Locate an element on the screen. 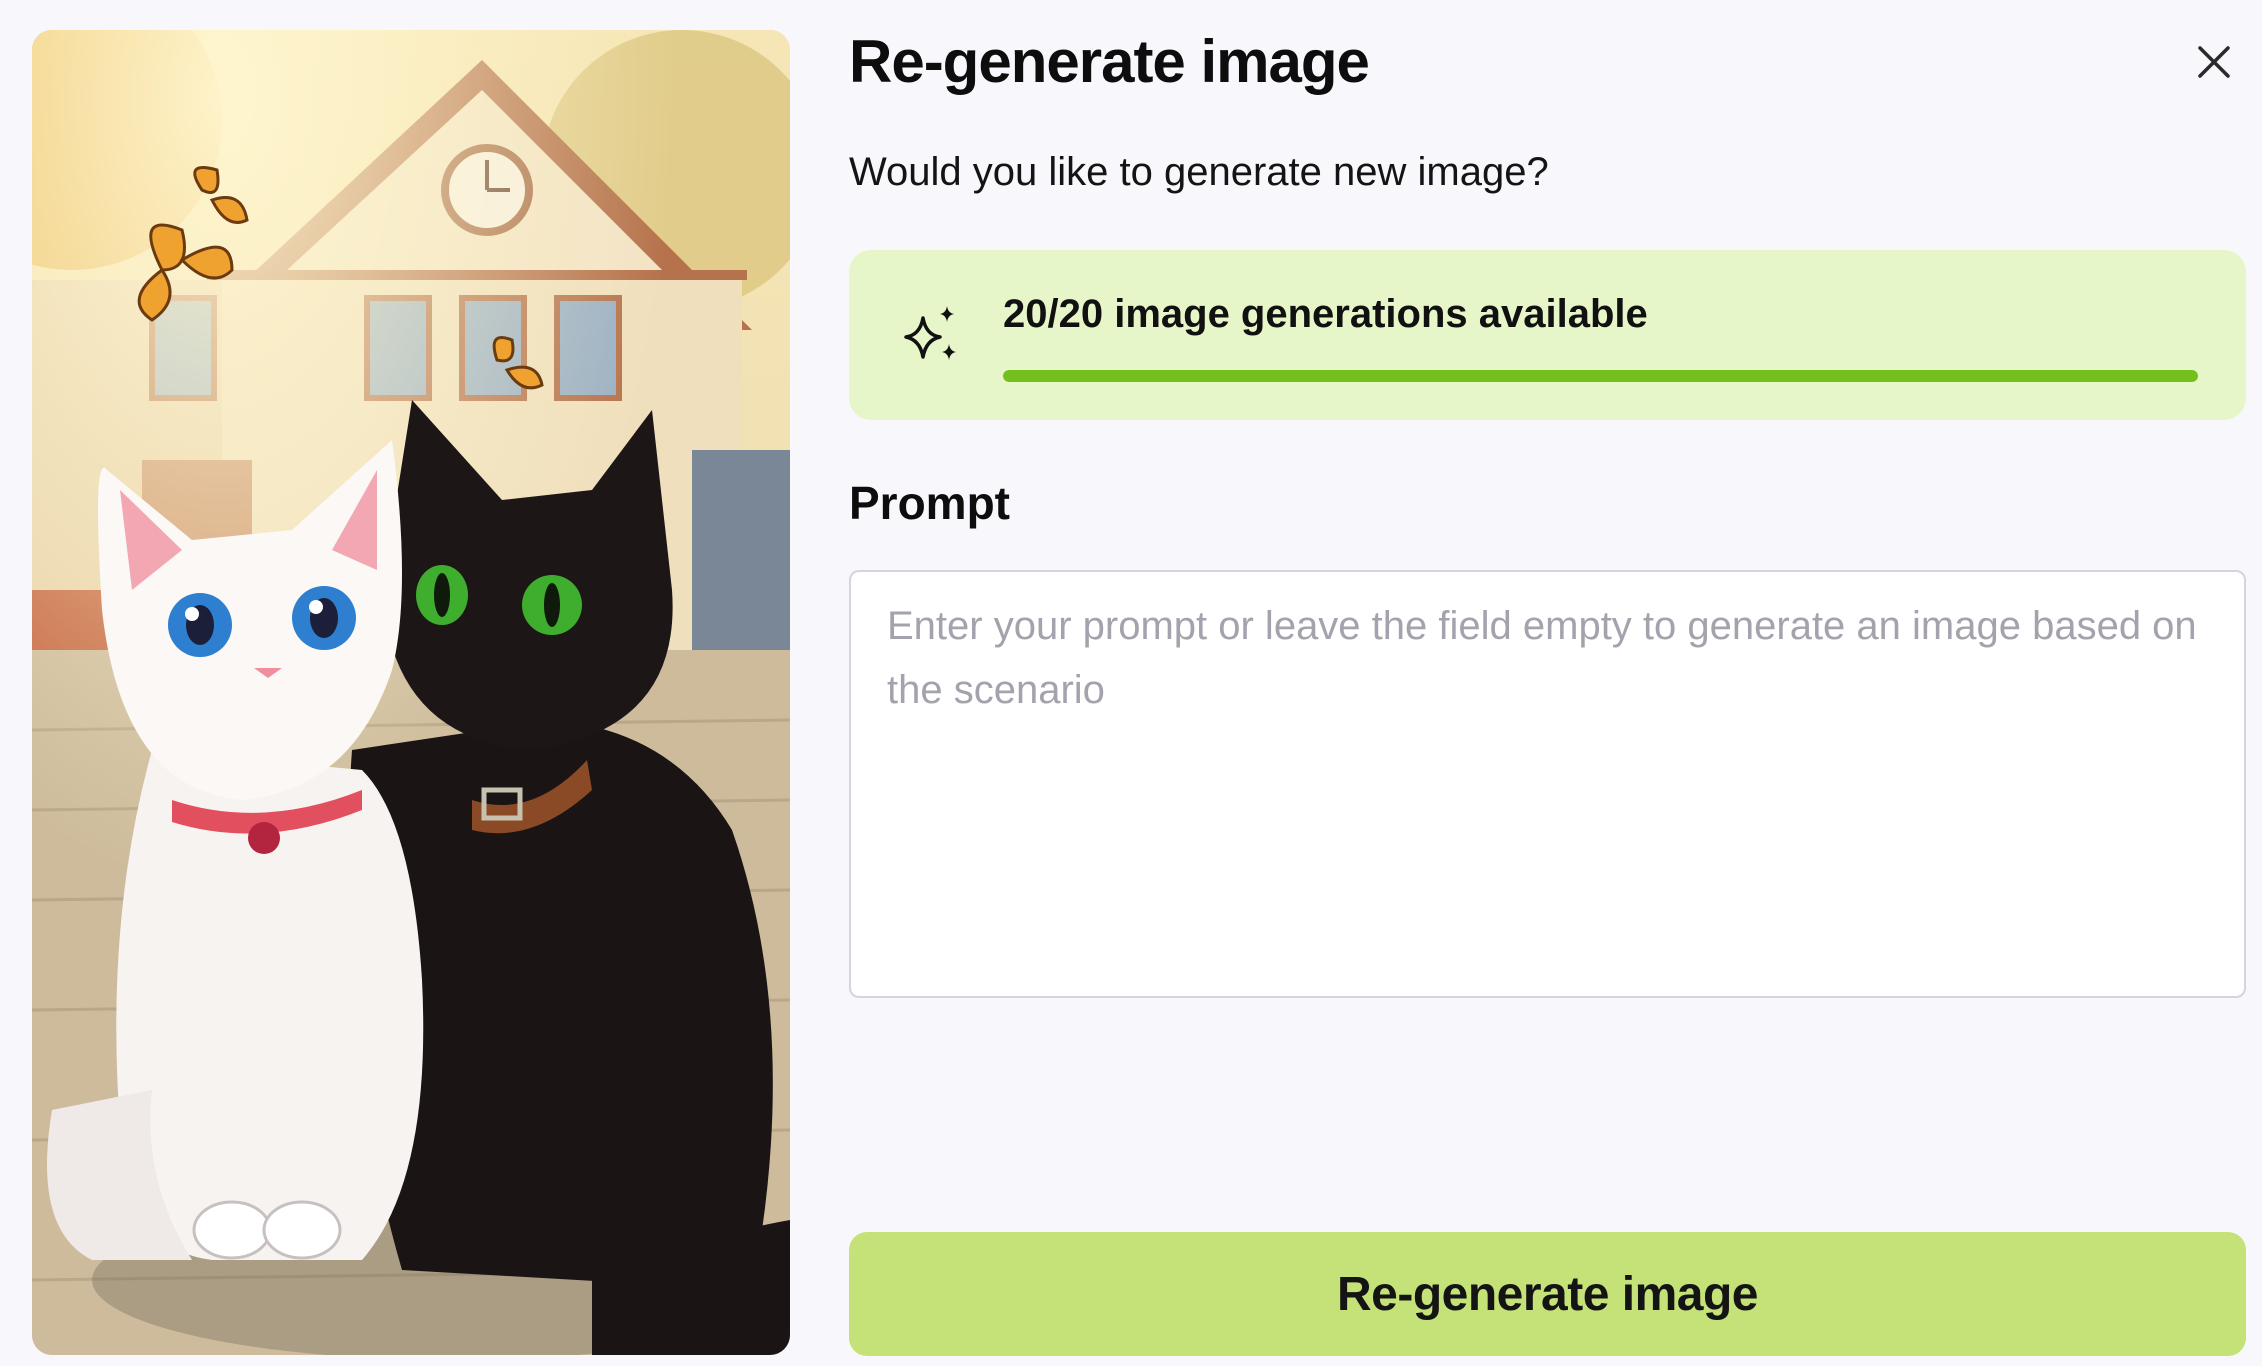 Image resolution: width=2262 pixels, height=1366 pixels. generation-quota-card: 20/20 image generations available is located at coordinates (1547, 335).